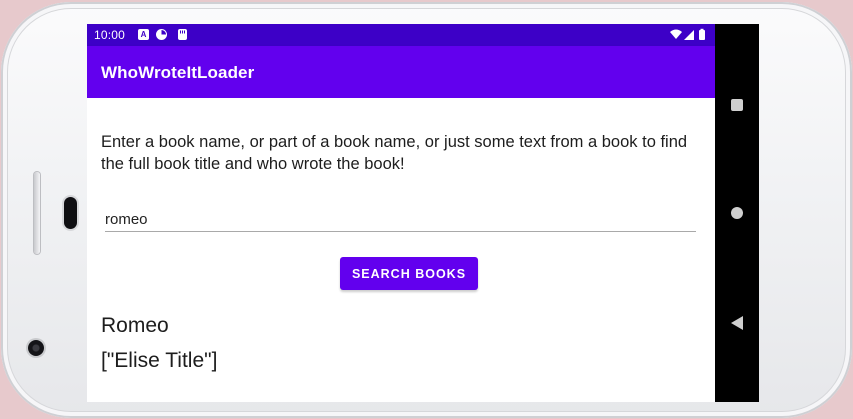 The width and height of the screenshot is (853, 419). I want to click on app-bar: WhoWroteItLoader, so click(401, 72).